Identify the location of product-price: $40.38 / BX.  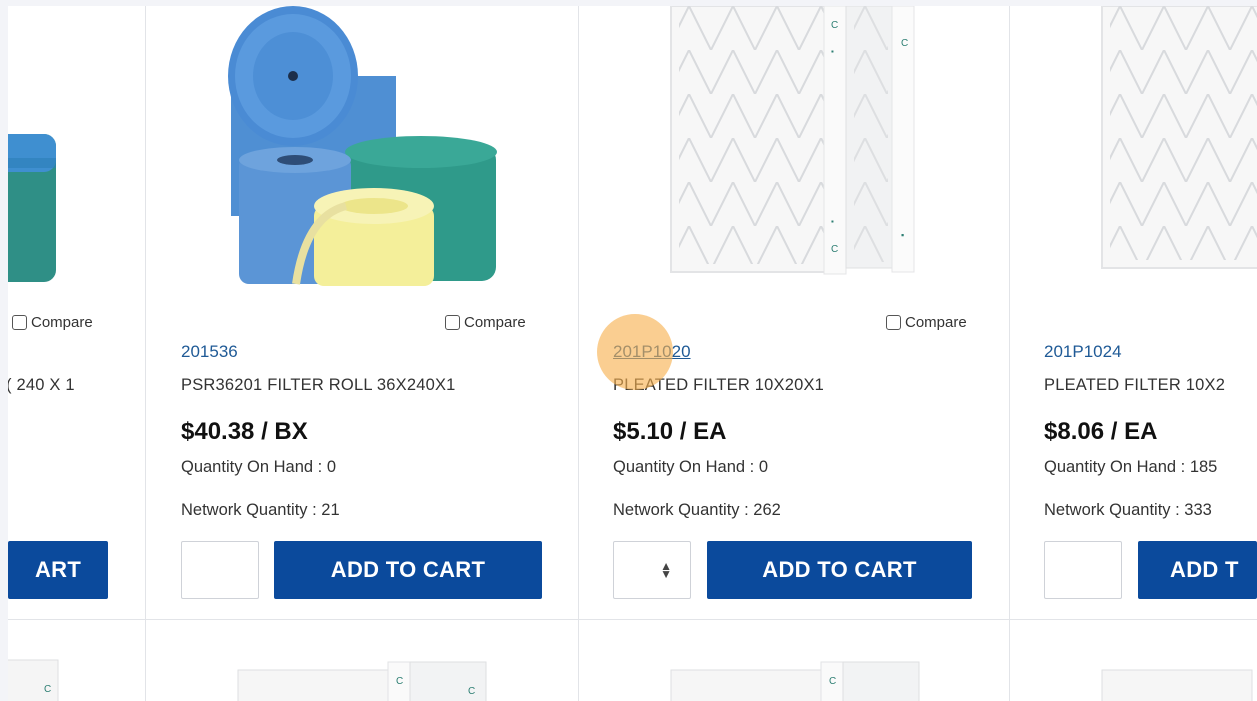
(244, 431).